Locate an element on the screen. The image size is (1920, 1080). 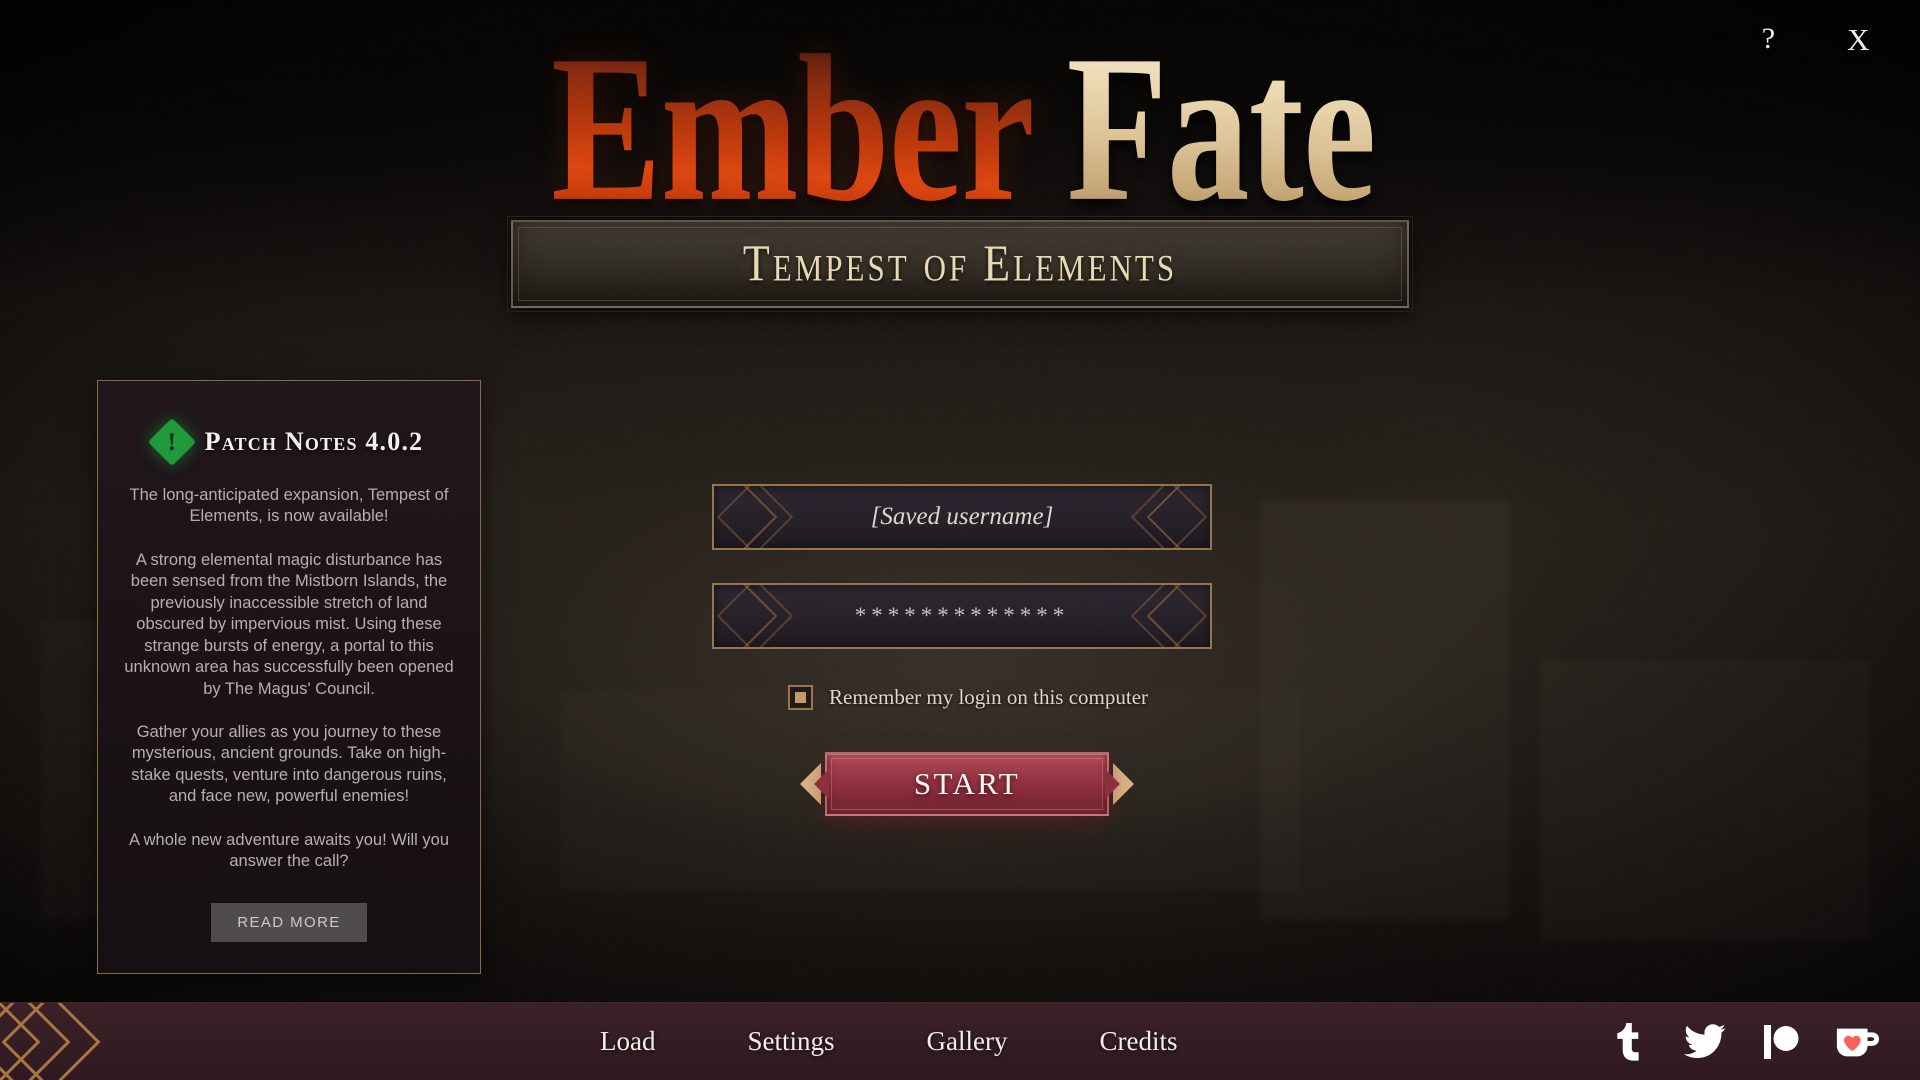
username-input is located at coordinates (962, 517).